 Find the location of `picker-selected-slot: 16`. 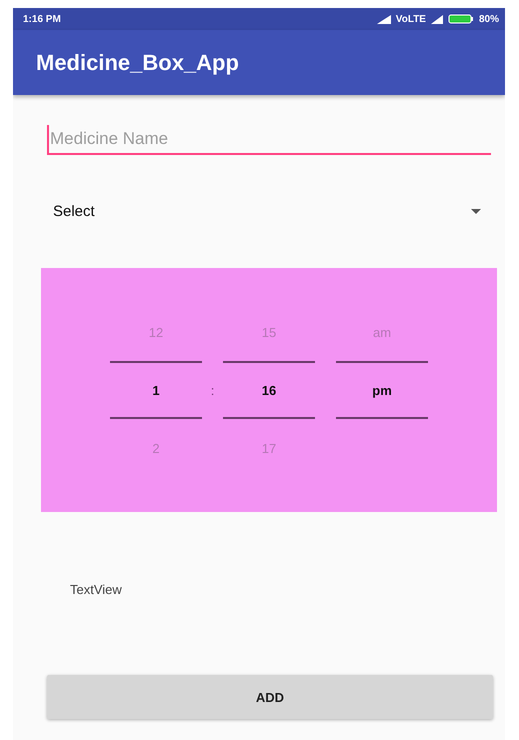

picker-selected-slot: 16 is located at coordinates (269, 390).